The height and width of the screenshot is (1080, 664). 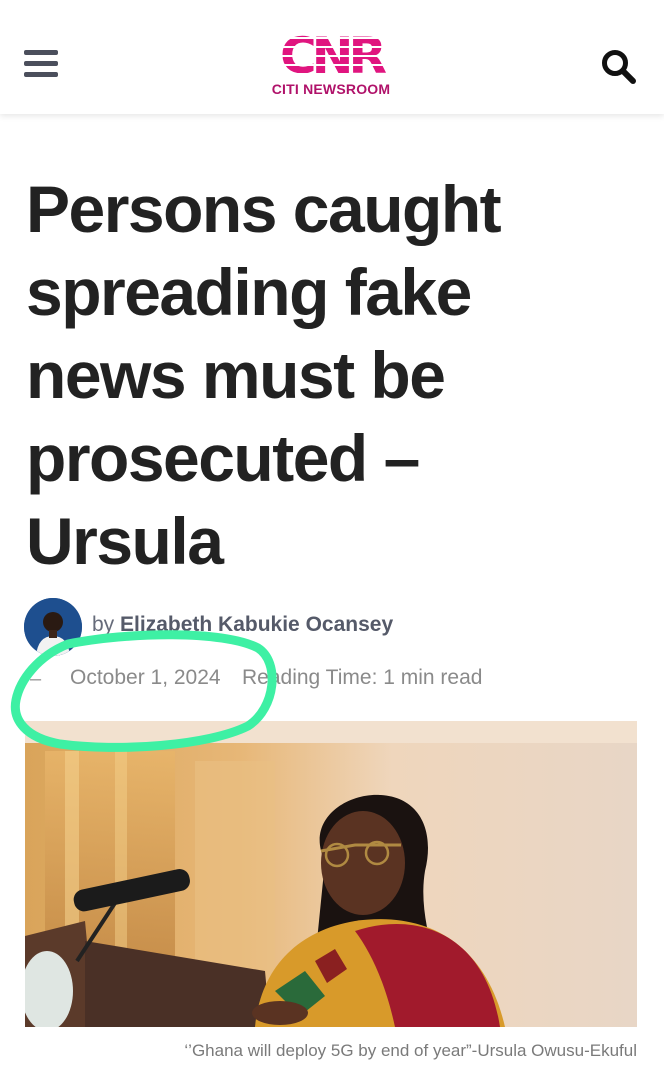 I want to click on site-header: CNR CITI NEWSROOM, so click(x=332, y=57).